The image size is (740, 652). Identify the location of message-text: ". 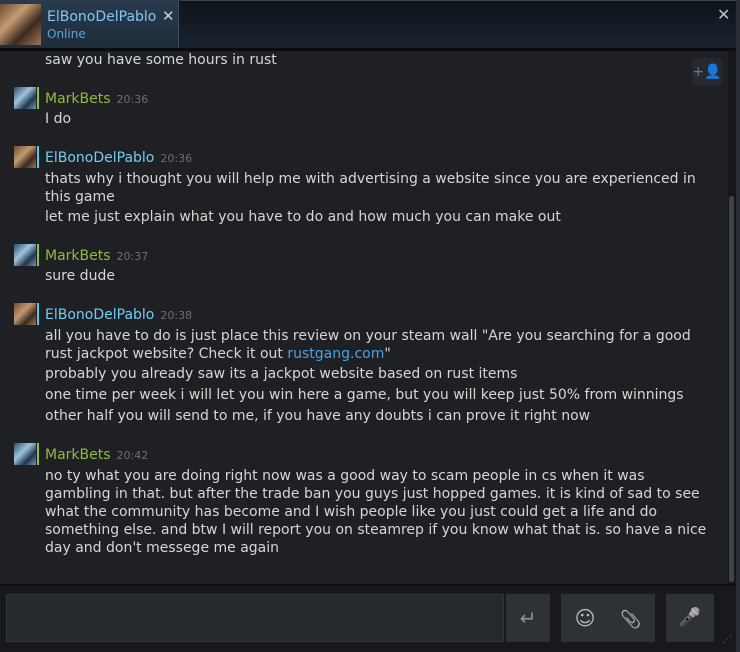
(387, 354).